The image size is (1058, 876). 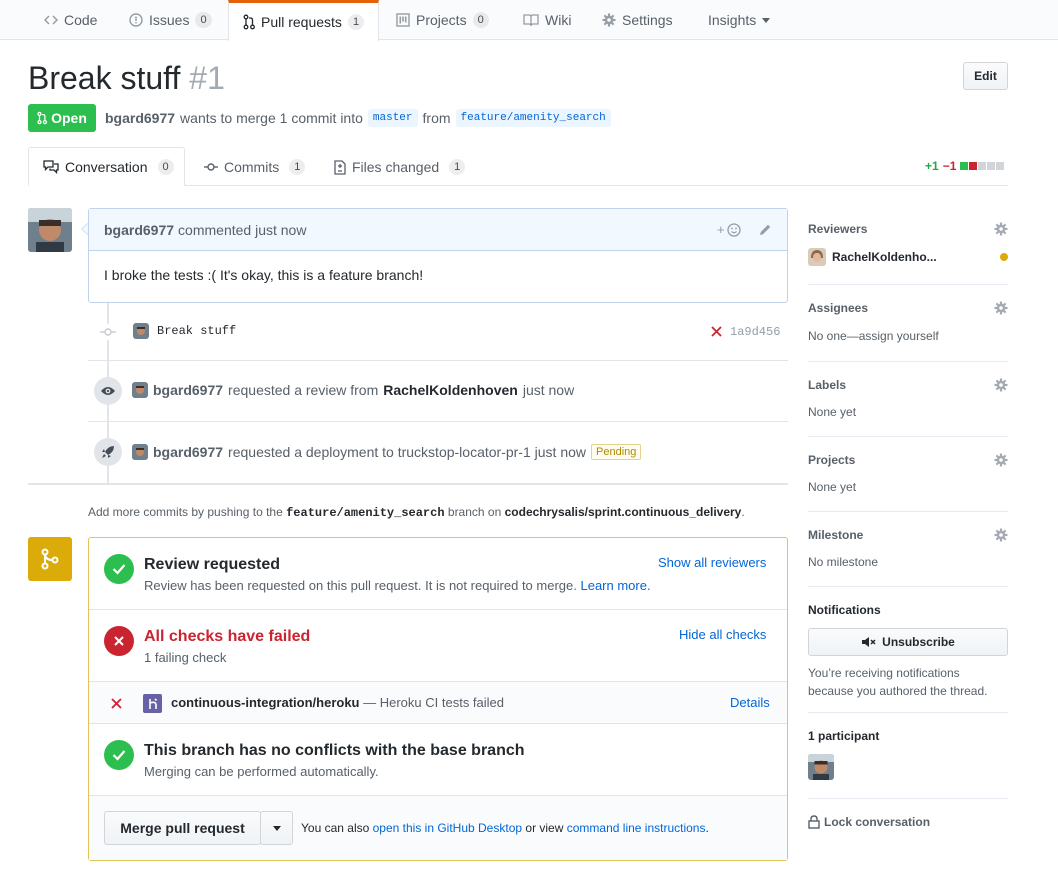 I want to click on git-pull-request-icon, so click(x=249, y=22).